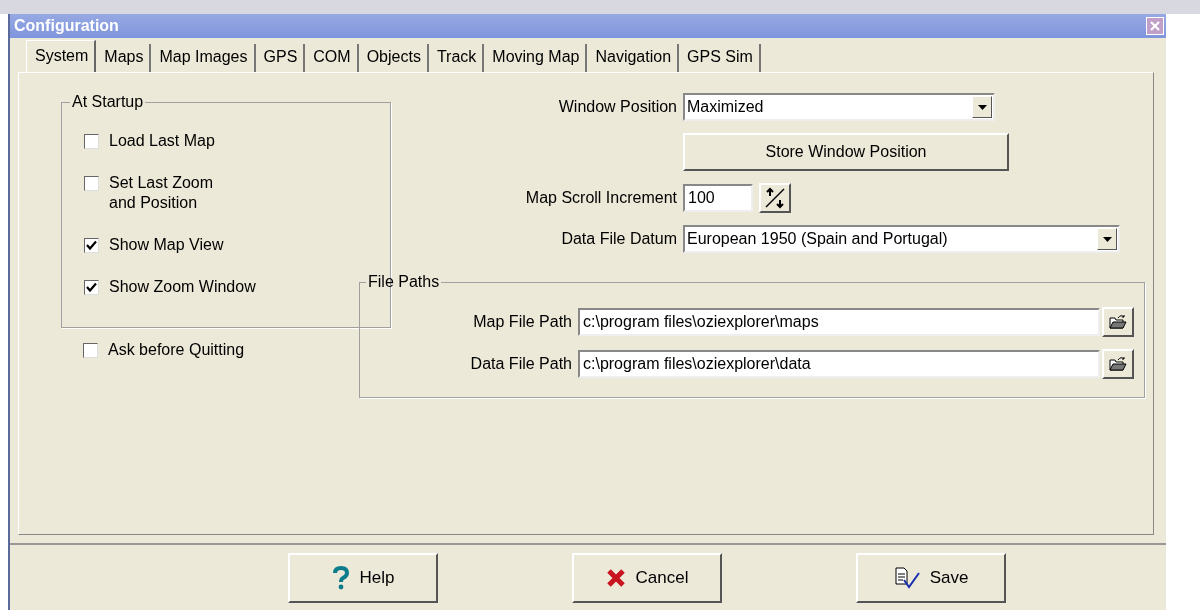 The height and width of the screenshot is (610, 1200). Describe the element at coordinates (404, 282) in the screenshot. I see `group-title: File Paths` at that location.